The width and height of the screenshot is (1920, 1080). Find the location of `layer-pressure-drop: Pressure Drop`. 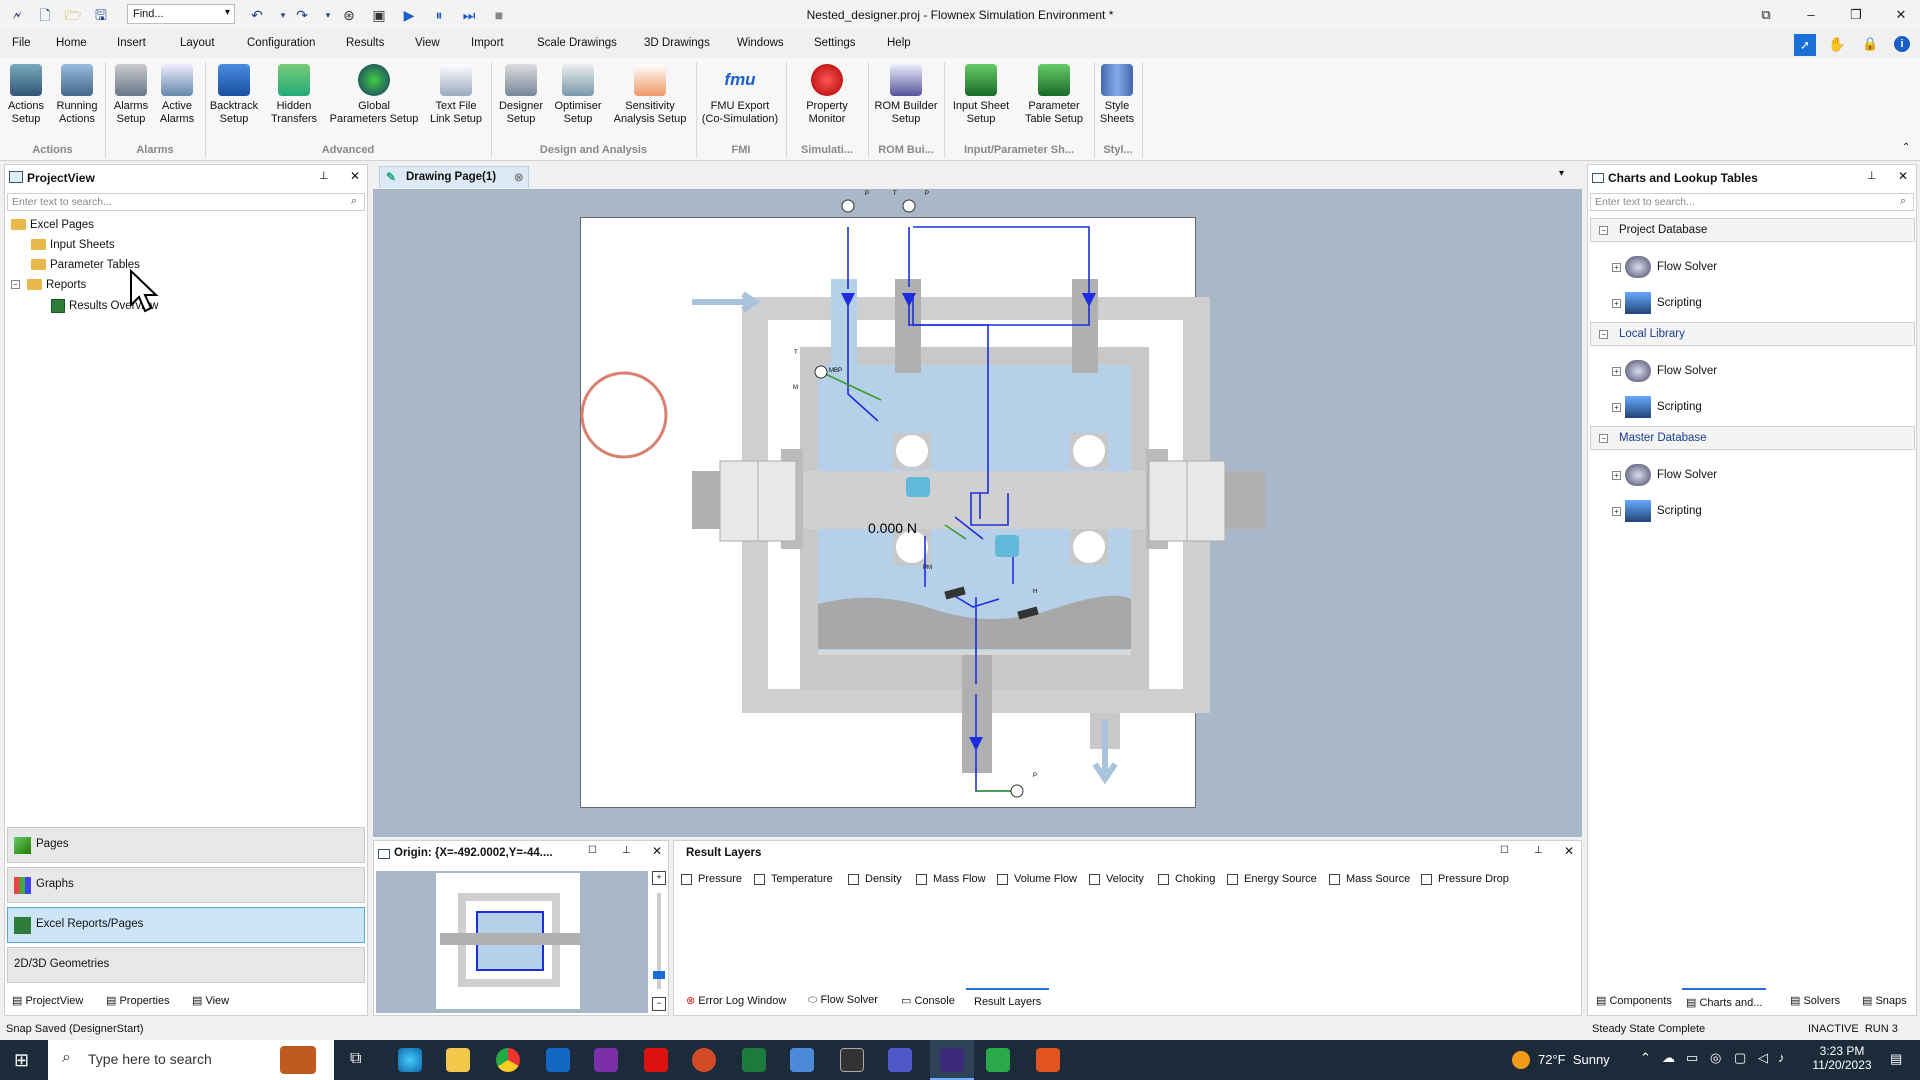

layer-pressure-drop: Pressure Drop is located at coordinates (1465, 879).